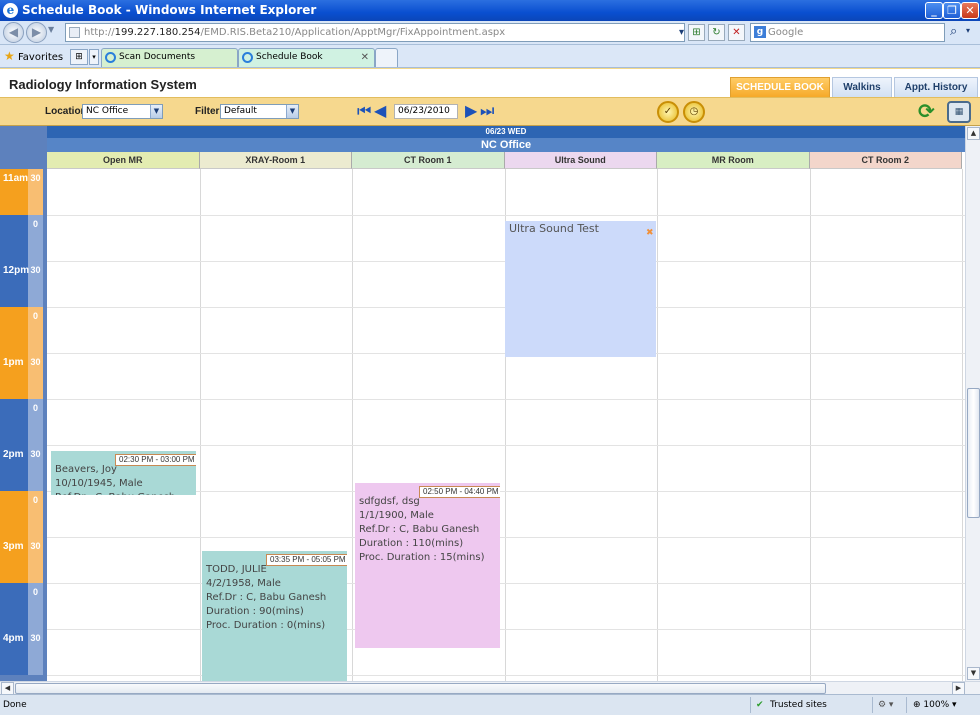 This screenshot has height=715, width=980. What do you see at coordinates (696, 32) in the screenshot?
I see `compat-view-icon: ⊞` at bounding box center [696, 32].